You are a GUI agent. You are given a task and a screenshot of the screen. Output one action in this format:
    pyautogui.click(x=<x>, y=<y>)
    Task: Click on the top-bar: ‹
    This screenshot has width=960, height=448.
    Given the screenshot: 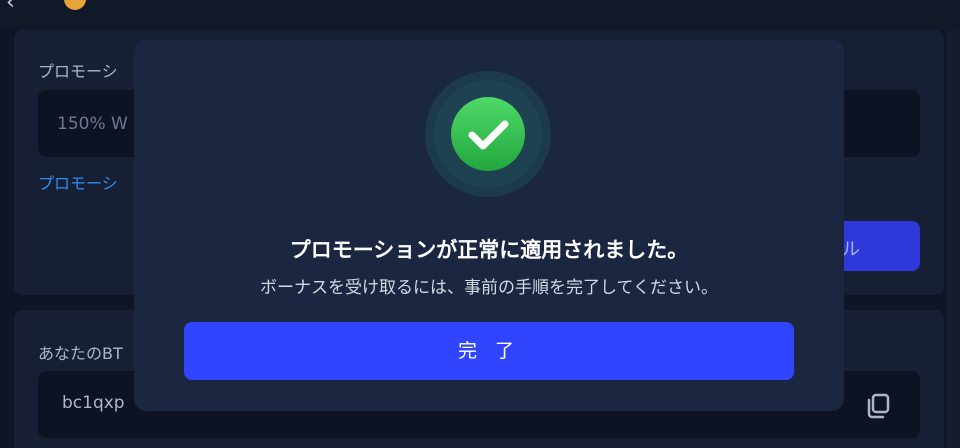 What is the action you would take?
    pyautogui.click(x=480, y=15)
    